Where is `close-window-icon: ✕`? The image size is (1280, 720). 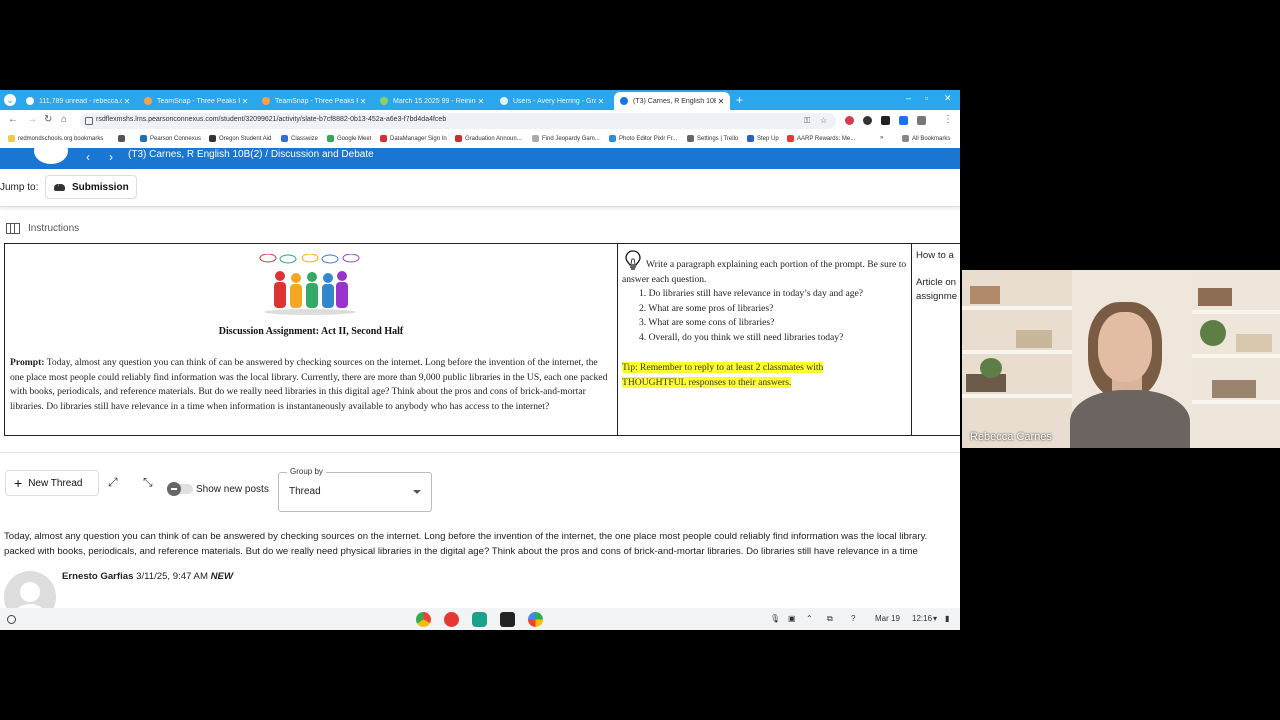
close-window-icon: ✕ is located at coordinates (948, 98).